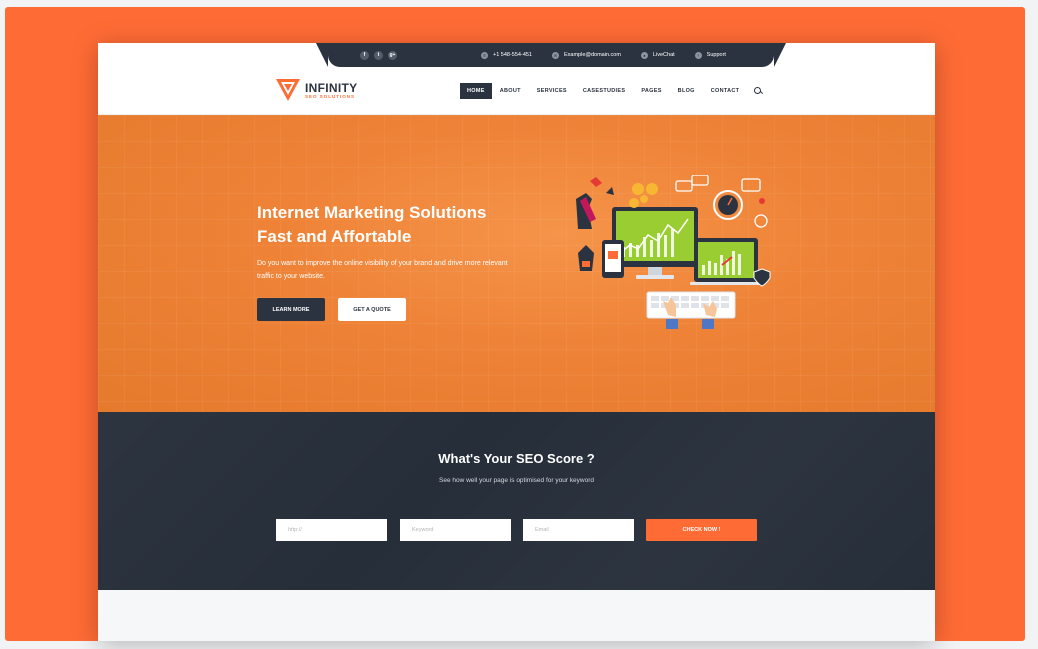 The image size is (1038, 649). Describe the element at coordinates (510, 91) in the screenshot. I see `nav-about: ABOUT` at that location.